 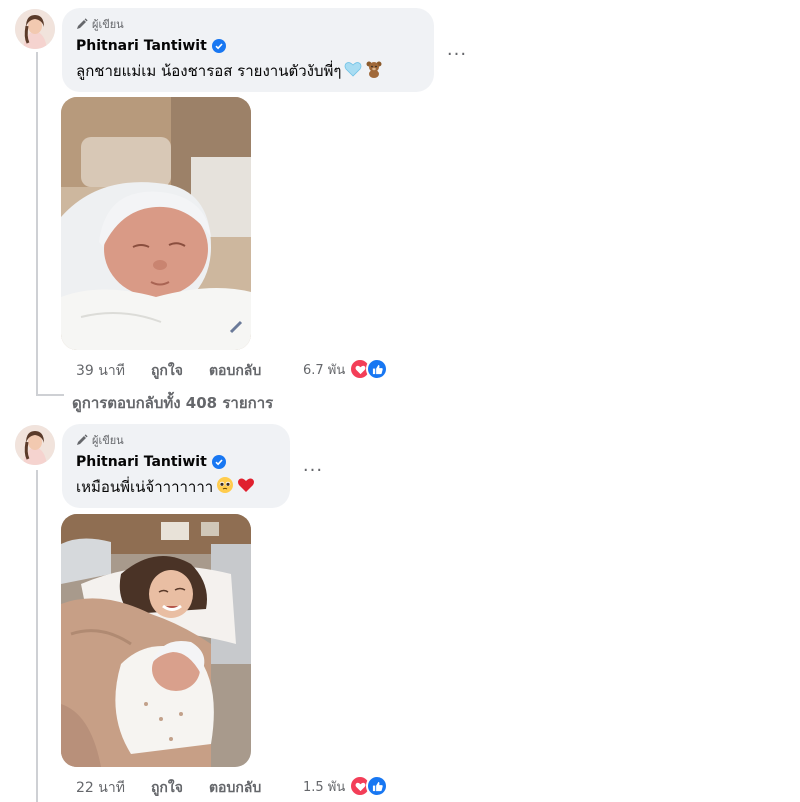 I want to click on light-blue-heart-icon, so click(x=353, y=71).